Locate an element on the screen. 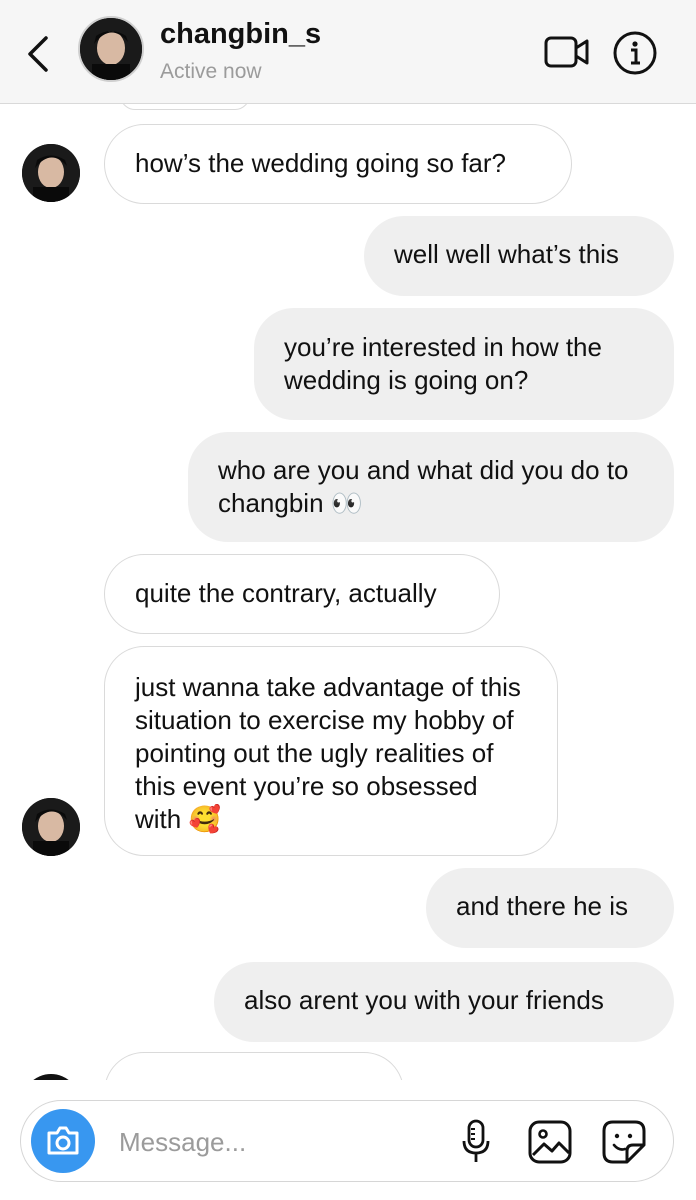 Image resolution: width=696 pixels, height=1200 pixels. camera-button is located at coordinates (63, 1141).